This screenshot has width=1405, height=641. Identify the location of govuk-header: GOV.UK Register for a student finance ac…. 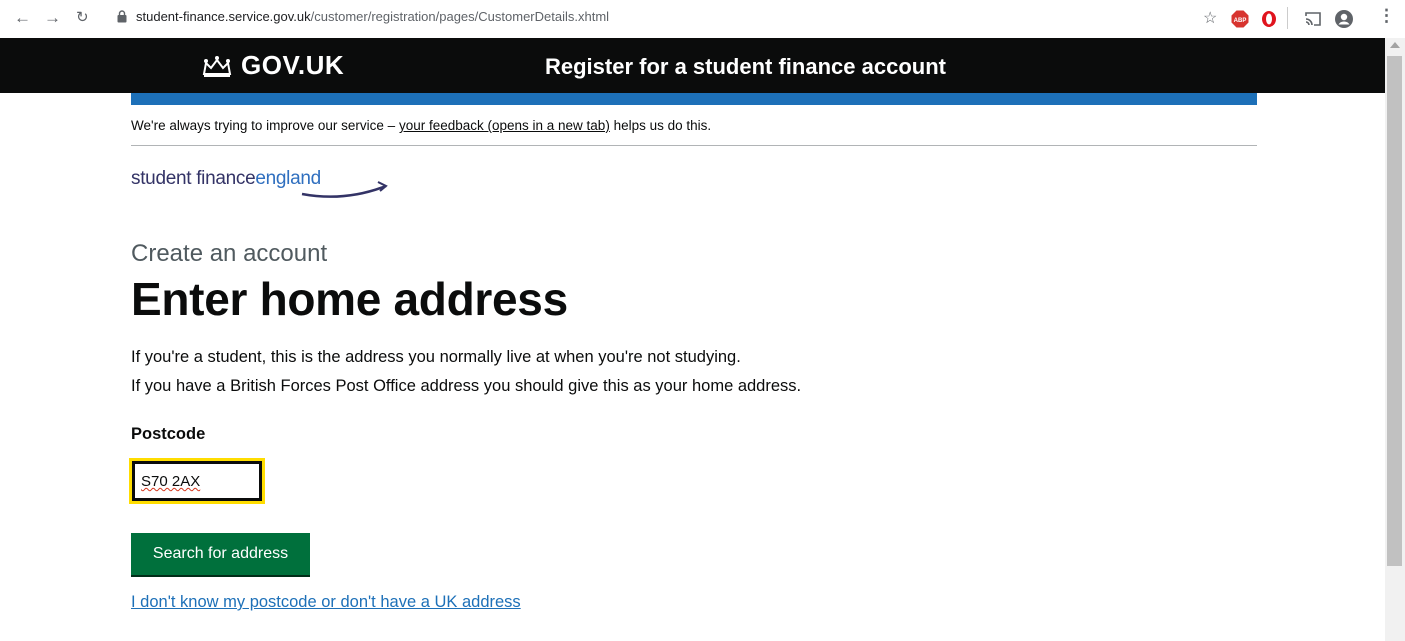
(692, 65).